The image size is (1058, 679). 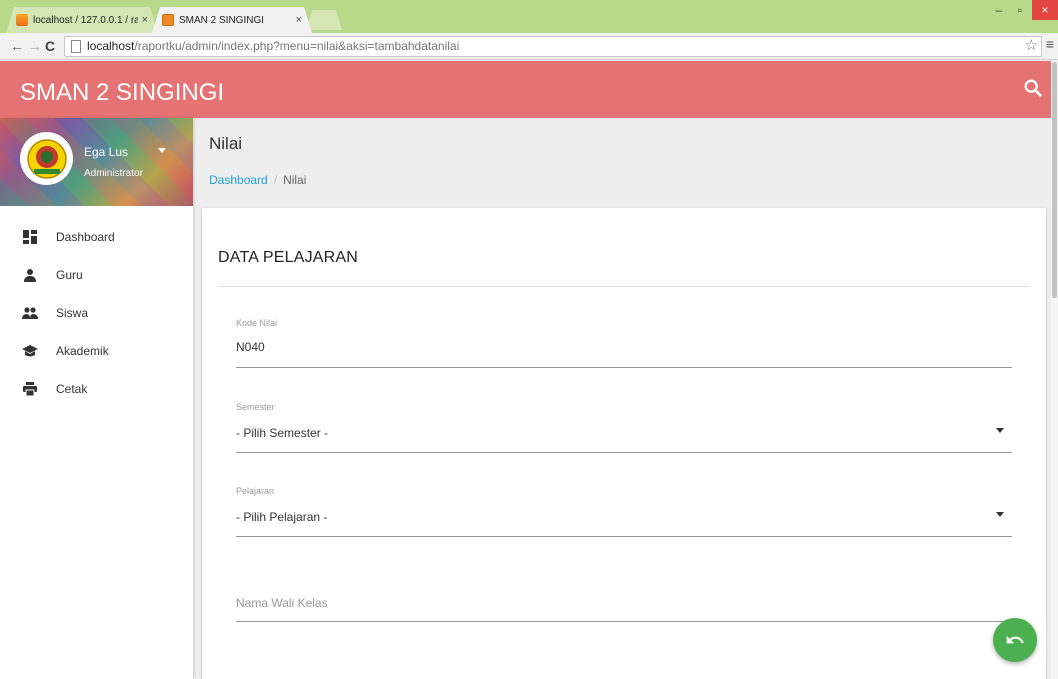 What do you see at coordinates (96, 389) in the screenshot?
I see `sidebar-item-cetak: Cetak` at bounding box center [96, 389].